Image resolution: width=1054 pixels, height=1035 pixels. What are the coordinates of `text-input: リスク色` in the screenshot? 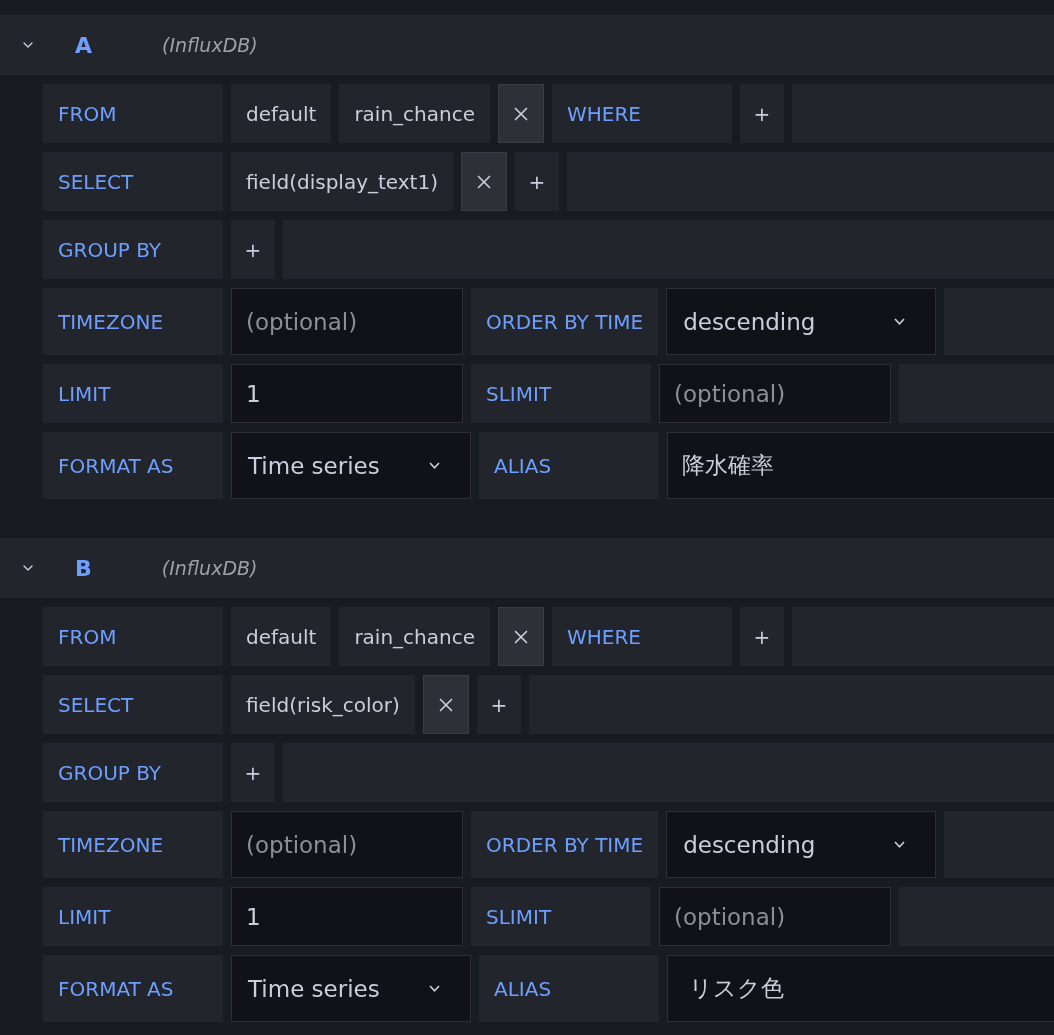 It's located at (860, 988).